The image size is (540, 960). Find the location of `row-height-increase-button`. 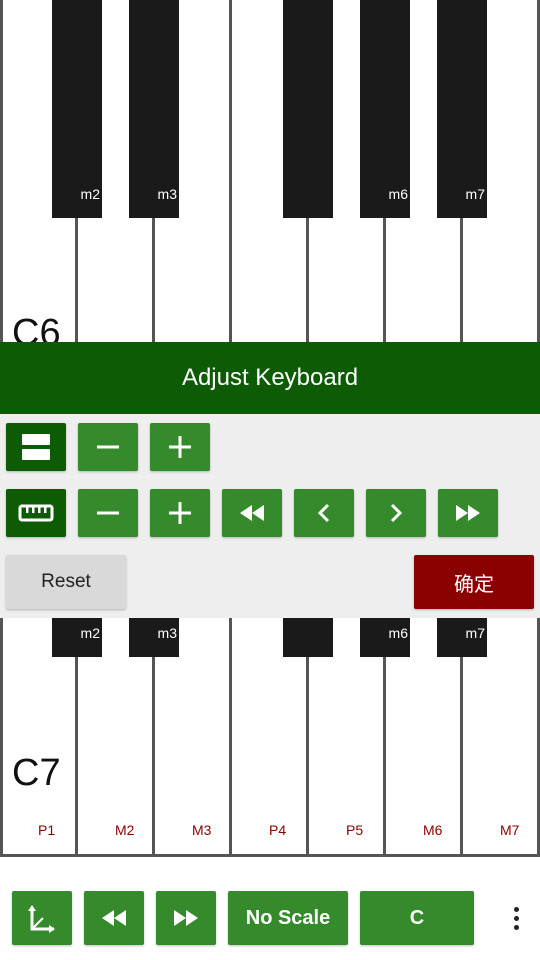

row-height-increase-button is located at coordinates (180, 447).